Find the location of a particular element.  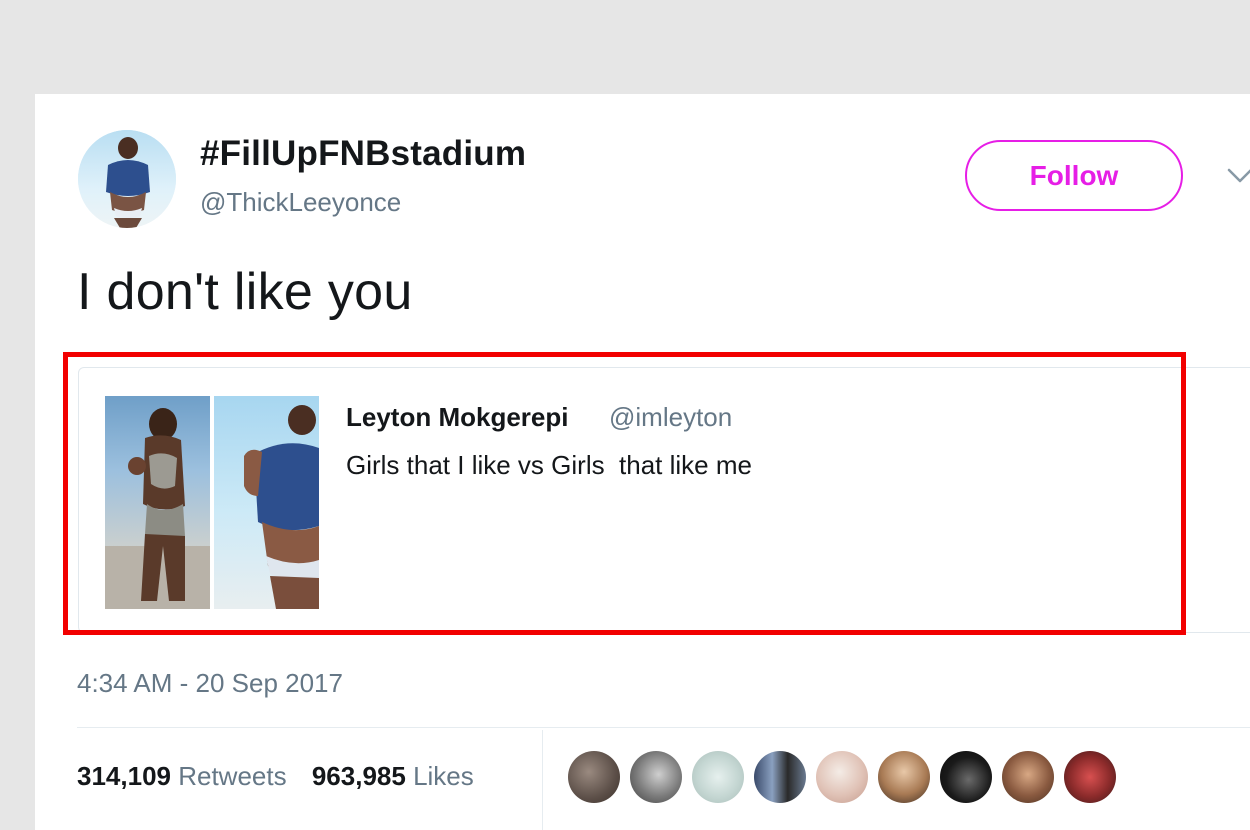

follow-button: Follow is located at coordinates (1074, 175).